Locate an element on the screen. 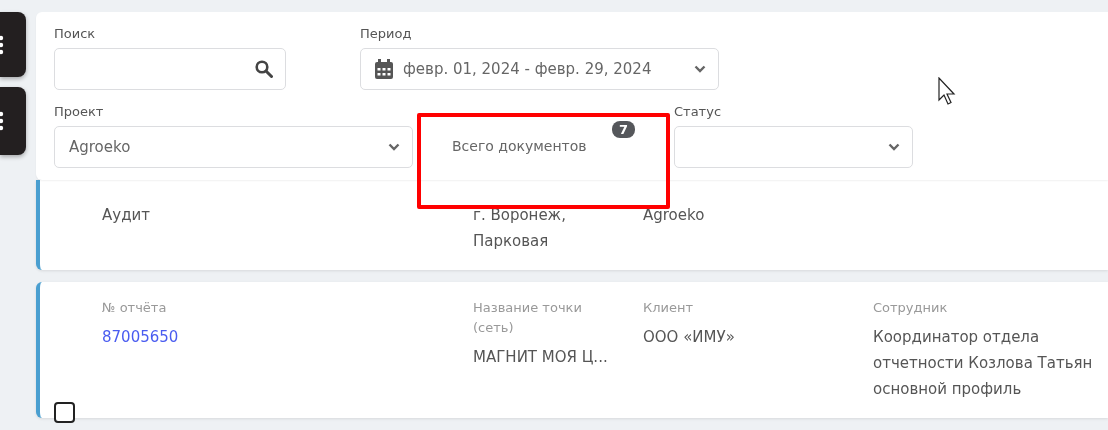 This screenshot has width=1108, height=430. checkbox is located at coordinates (64, 412).